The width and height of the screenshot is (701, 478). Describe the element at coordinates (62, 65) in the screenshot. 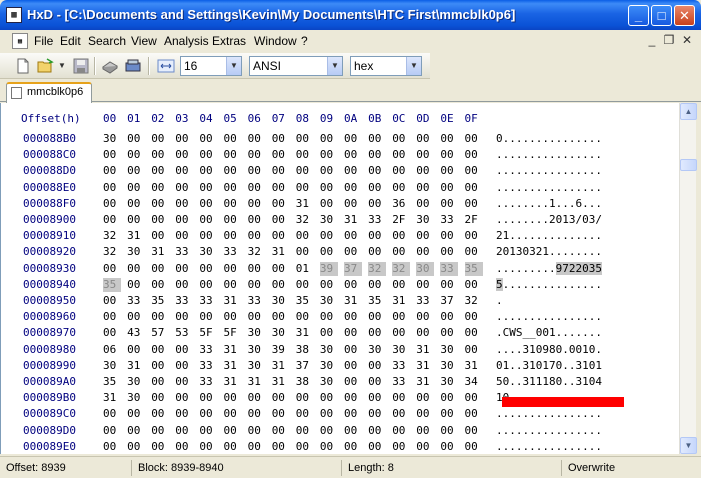

I see `open-dropdown-arrow-icon: ▼` at that location.